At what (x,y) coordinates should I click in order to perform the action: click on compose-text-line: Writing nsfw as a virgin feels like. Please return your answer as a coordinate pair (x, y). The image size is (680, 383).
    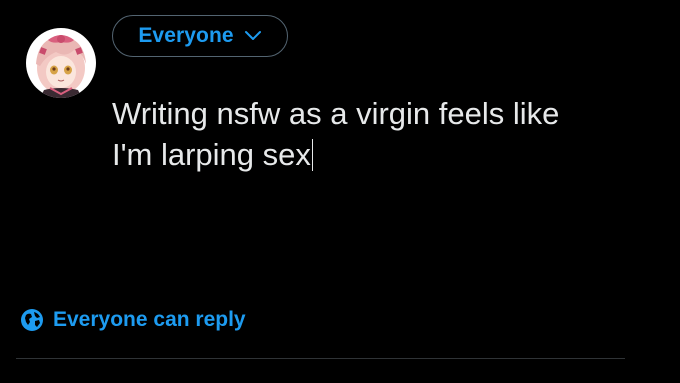
    Looking at the image, I should click on (336, 113).